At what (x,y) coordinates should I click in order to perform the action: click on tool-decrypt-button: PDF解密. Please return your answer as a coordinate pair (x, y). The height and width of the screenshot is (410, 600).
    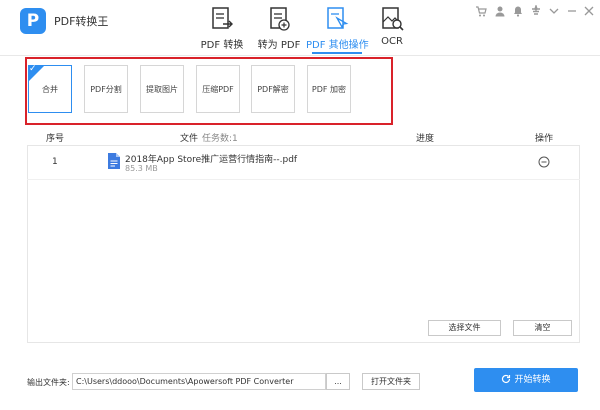
    Looking at the image, I should click on (273, 89).